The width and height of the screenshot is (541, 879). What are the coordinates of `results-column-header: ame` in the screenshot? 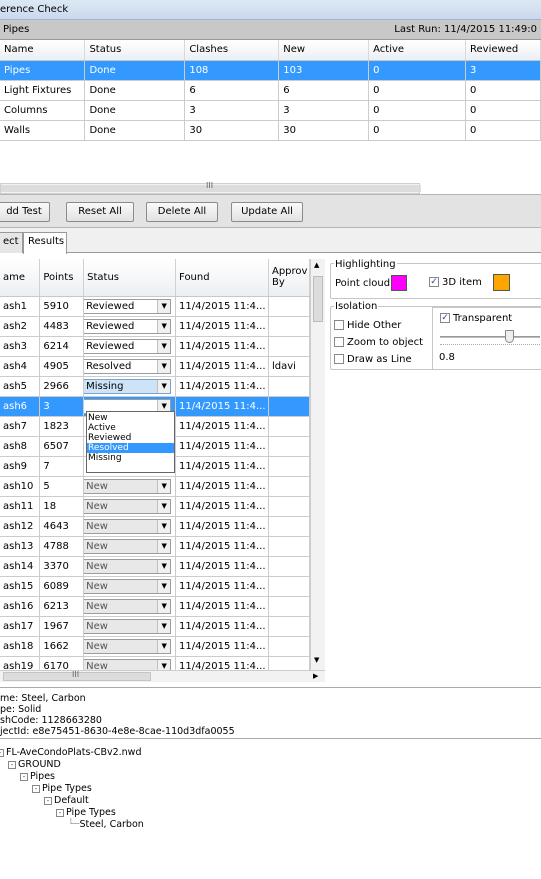 It's located at (20, 278).